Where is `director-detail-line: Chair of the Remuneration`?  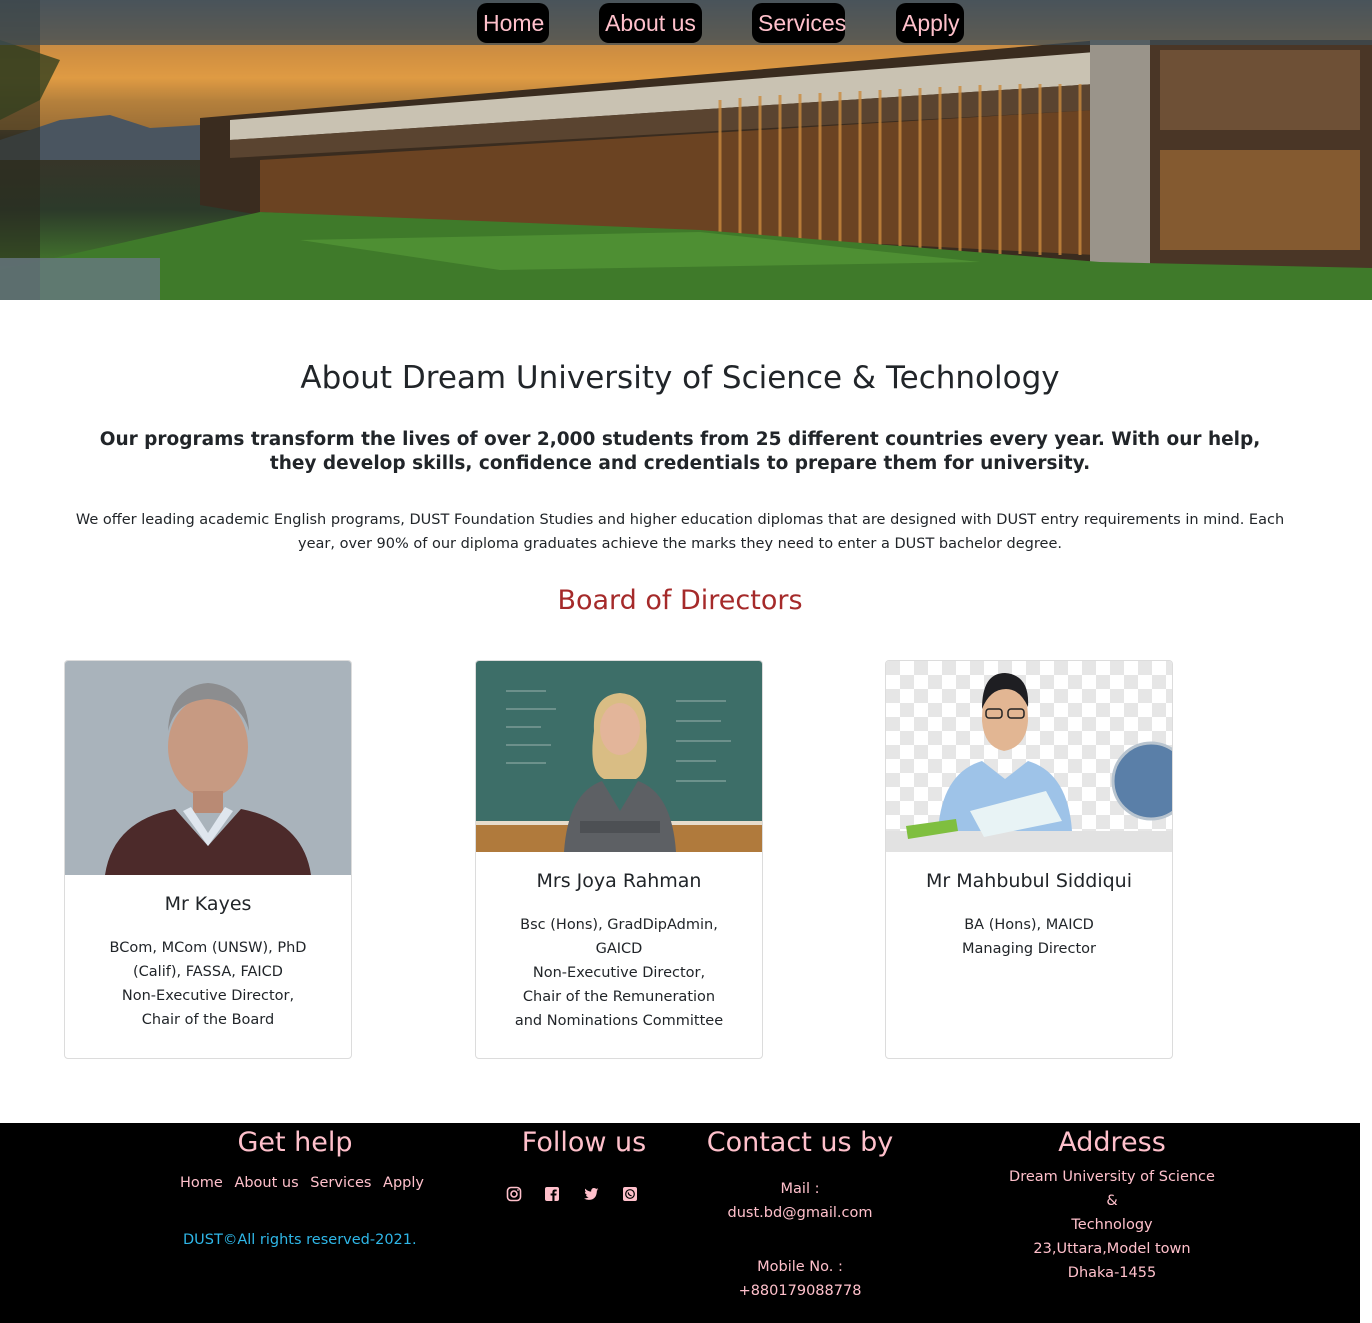
director-detail-line: Chair of the Remuneration is located at coordinates (619, 997).